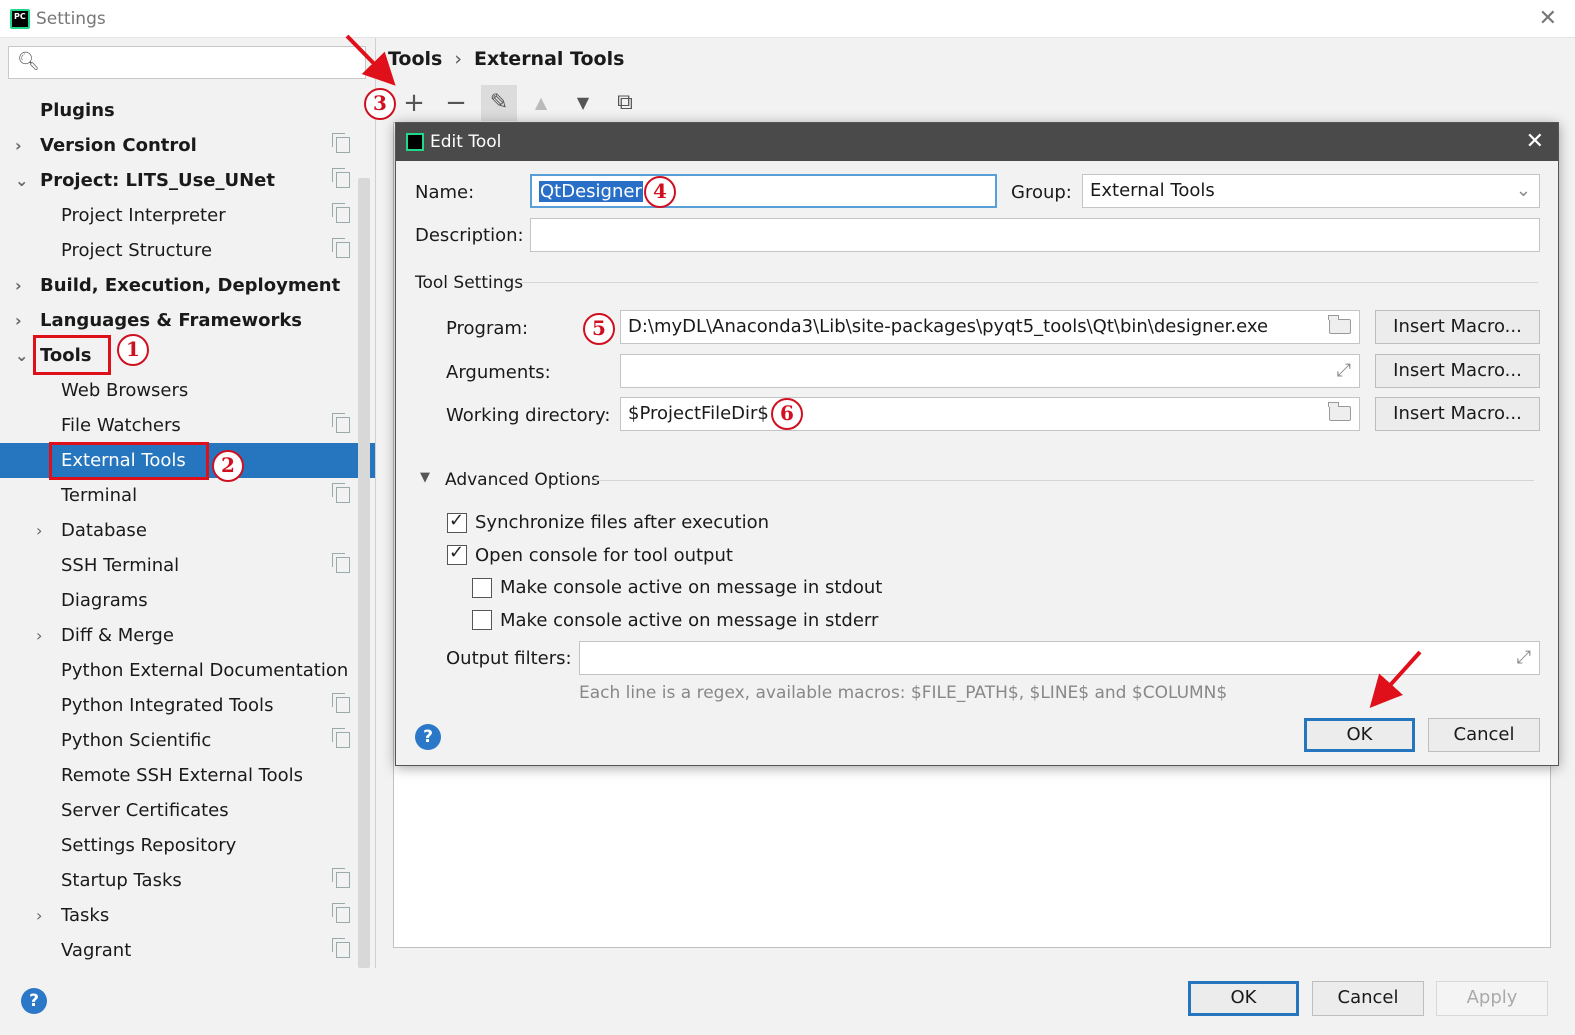  Describe the element at coordinates (1243, 998) in the screenshot. I see `ok-button: OK` at that location.